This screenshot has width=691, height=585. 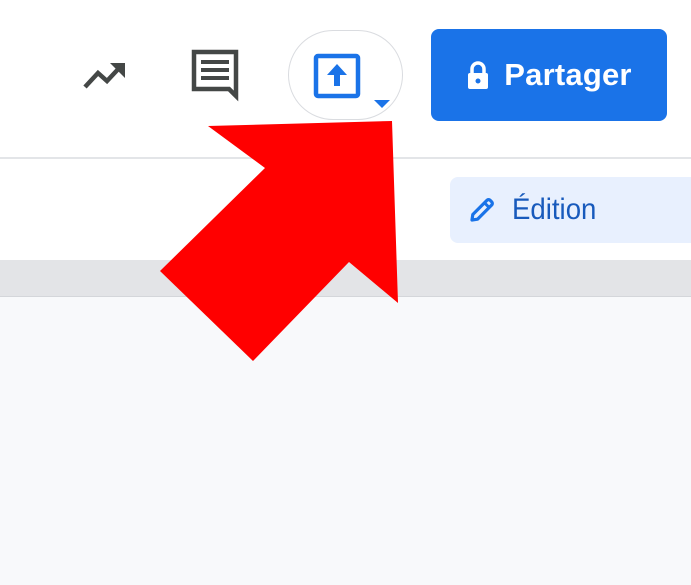 What do you see at coordinates (554, 209) in the screenshot?
I see `editing-mode-label: Édition` at bounding box center [554, 209].